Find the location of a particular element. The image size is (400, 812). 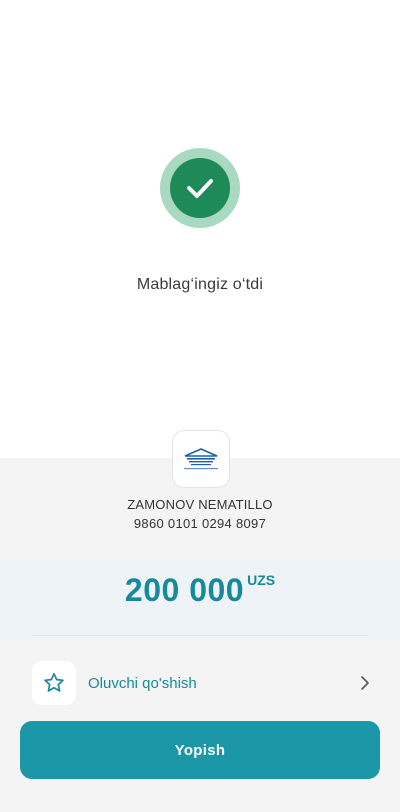

star-icon-box is located at coordinates (54, 683).